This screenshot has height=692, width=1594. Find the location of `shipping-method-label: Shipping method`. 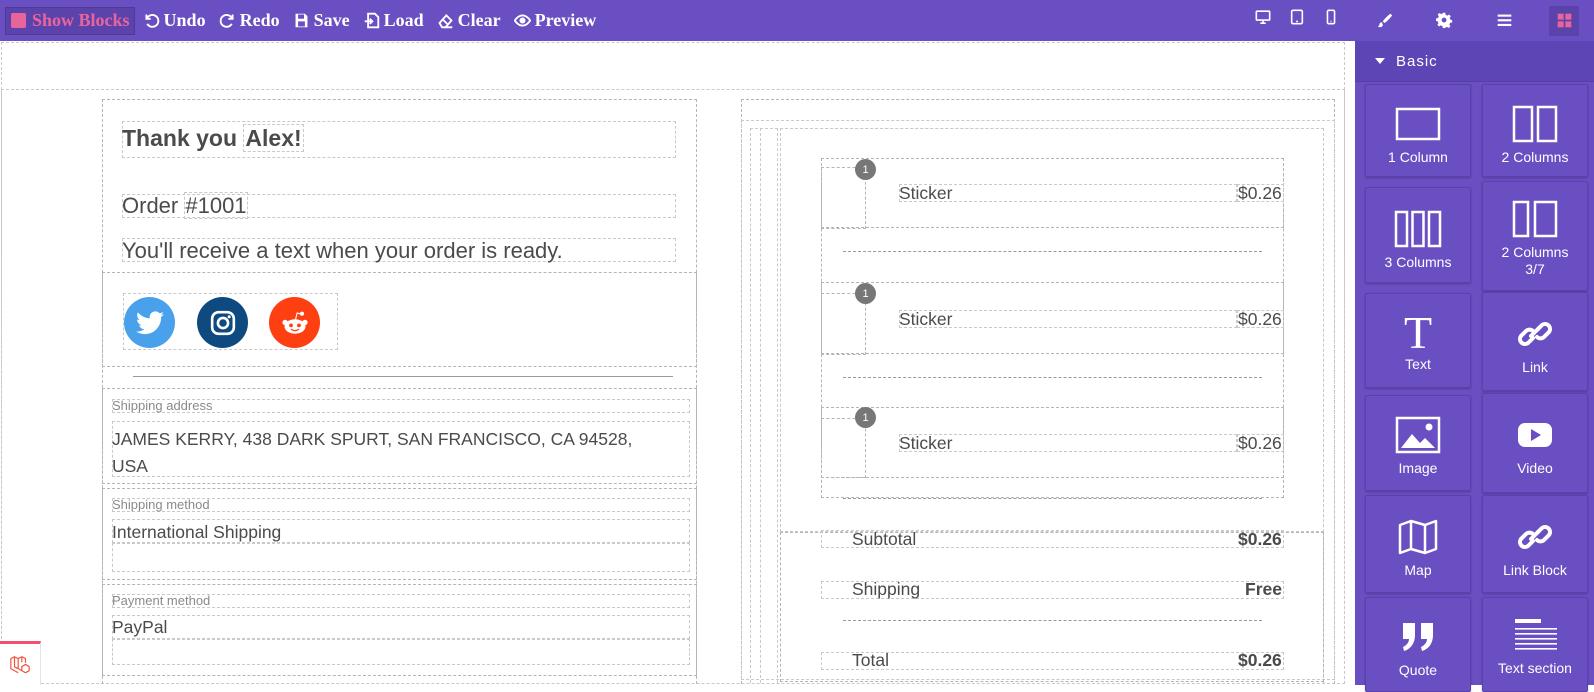

shipping-method-label: Shipping method is located at coordinates (161, 504).